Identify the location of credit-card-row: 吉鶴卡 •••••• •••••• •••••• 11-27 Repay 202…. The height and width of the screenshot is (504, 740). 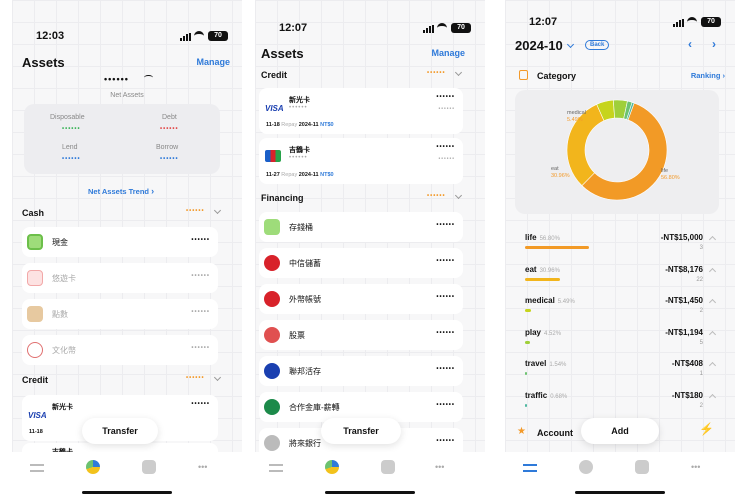
(361, 161).